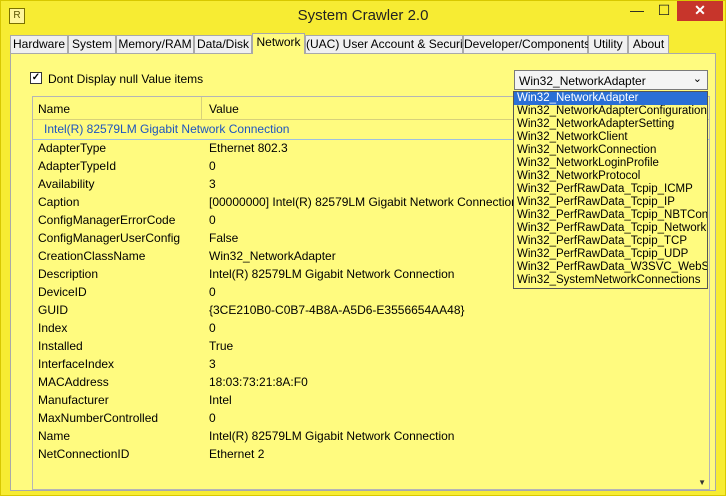  I want to click on dropdown-option: Win32_PerfRawData_Tcpip_NetworkInt, so click(610, 228).